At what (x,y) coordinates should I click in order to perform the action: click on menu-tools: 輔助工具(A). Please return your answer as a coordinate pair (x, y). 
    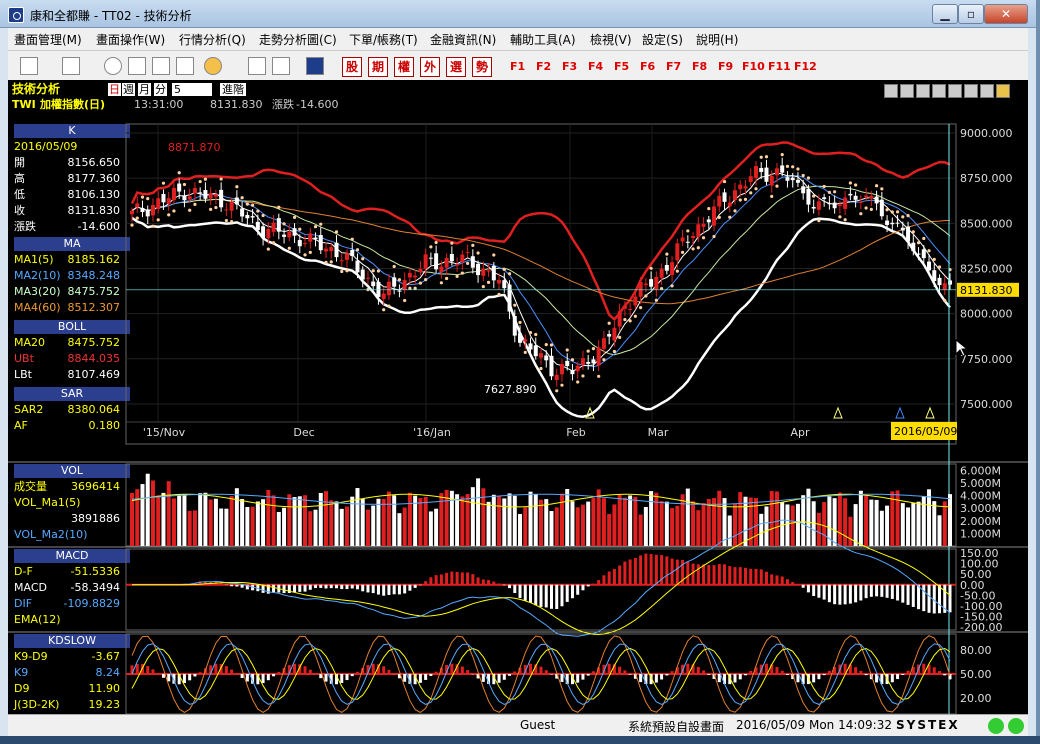
    Looking at the image, I should click on (543, 39).